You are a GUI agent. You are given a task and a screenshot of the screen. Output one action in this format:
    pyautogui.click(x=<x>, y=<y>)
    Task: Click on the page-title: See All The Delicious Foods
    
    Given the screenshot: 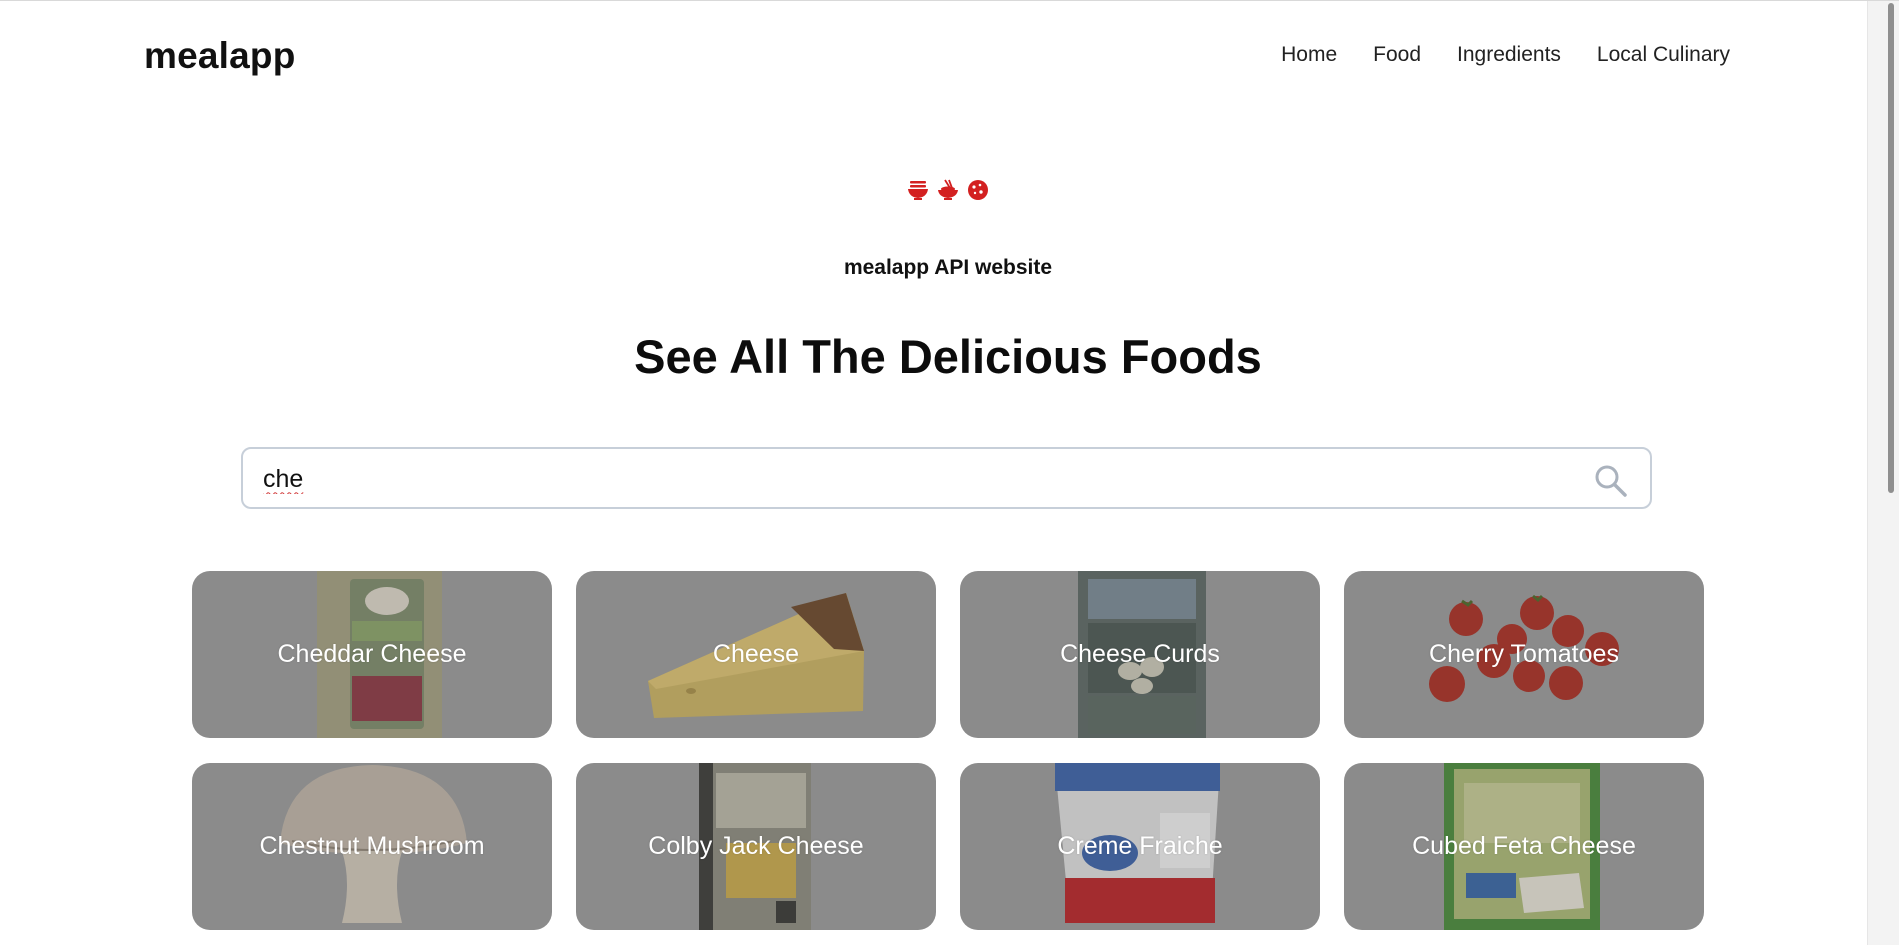 What is the action you would take?
    pyautogui.click(x=948, y=356)
    